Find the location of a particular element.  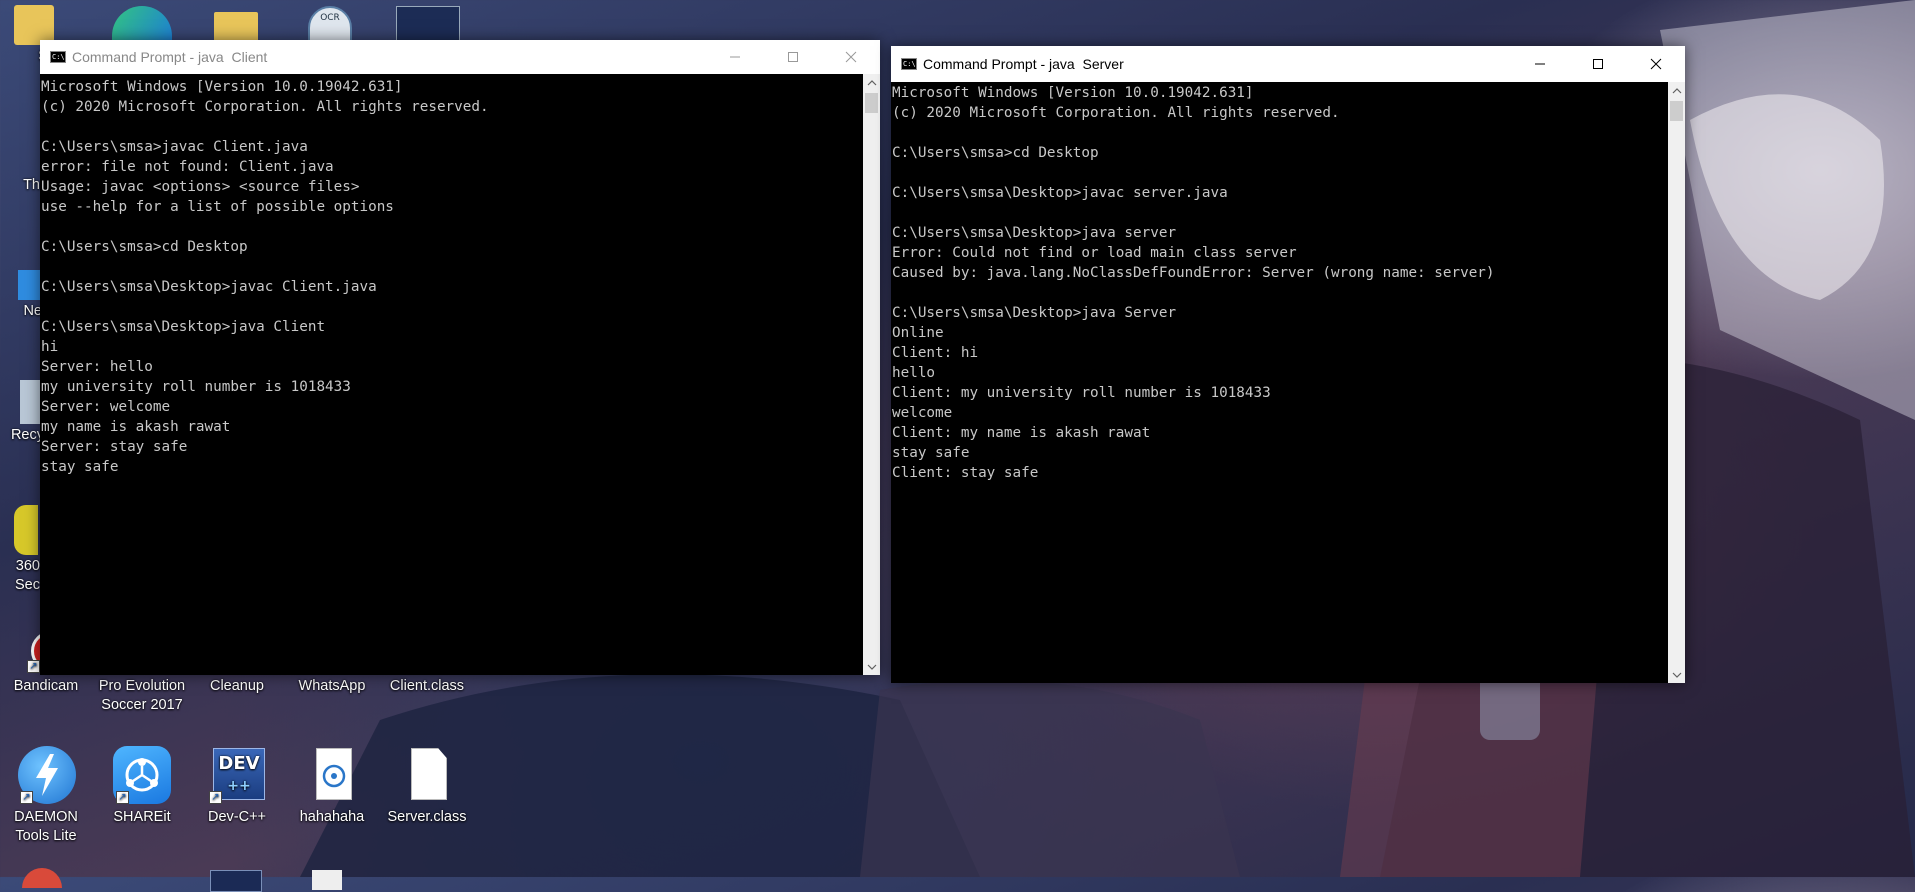

desktop-icon-hahahaha: hahahaha is located at coordinates (332, 786).